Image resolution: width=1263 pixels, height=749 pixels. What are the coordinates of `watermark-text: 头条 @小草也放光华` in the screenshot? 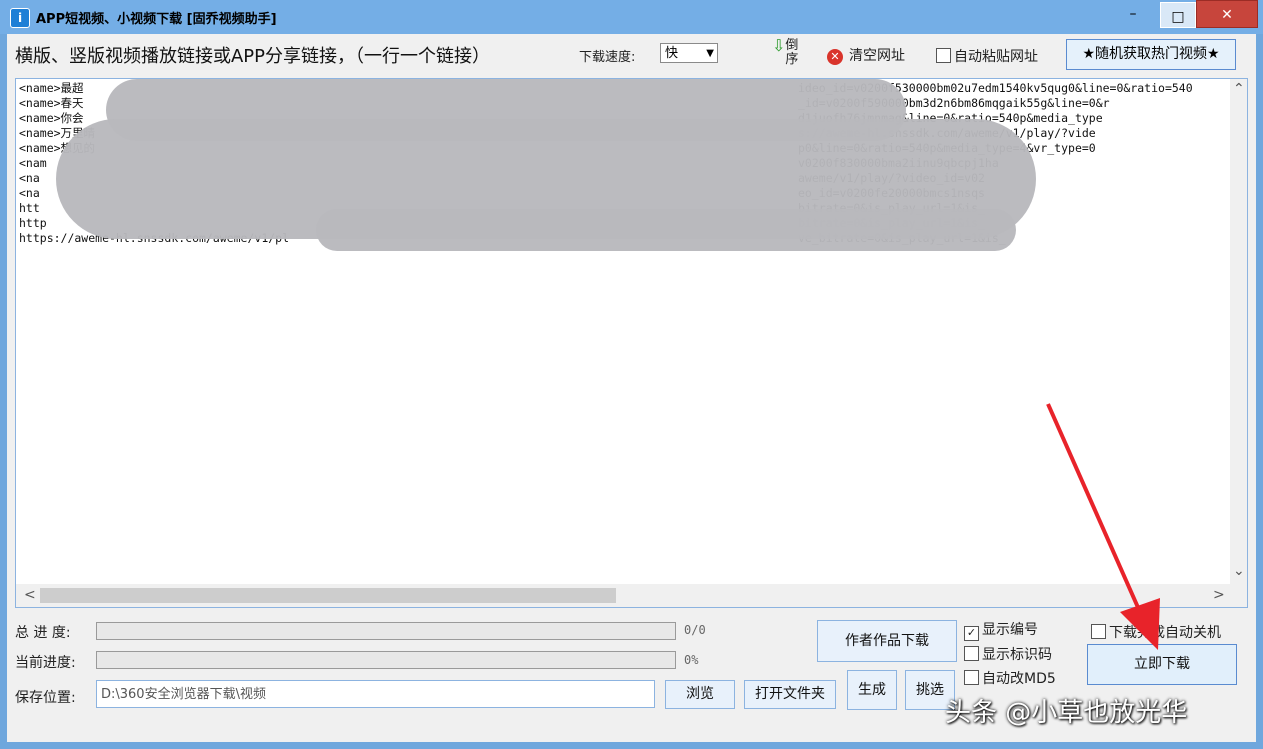 It's located at (1066, 713).